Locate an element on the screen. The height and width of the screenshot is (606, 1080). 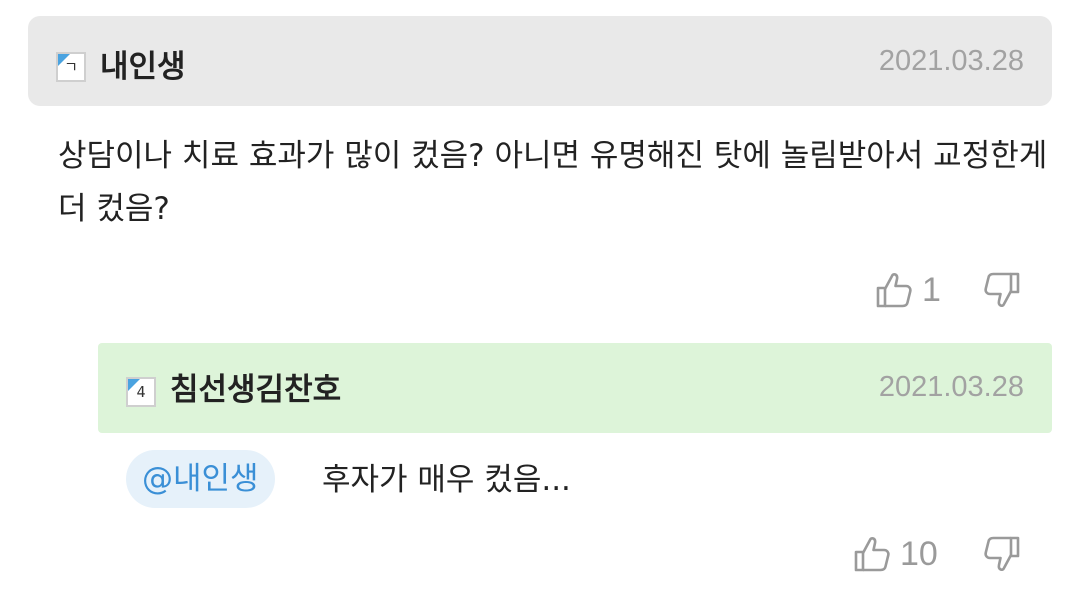
reply-dislike-button is located at coordinates (1002, 554).